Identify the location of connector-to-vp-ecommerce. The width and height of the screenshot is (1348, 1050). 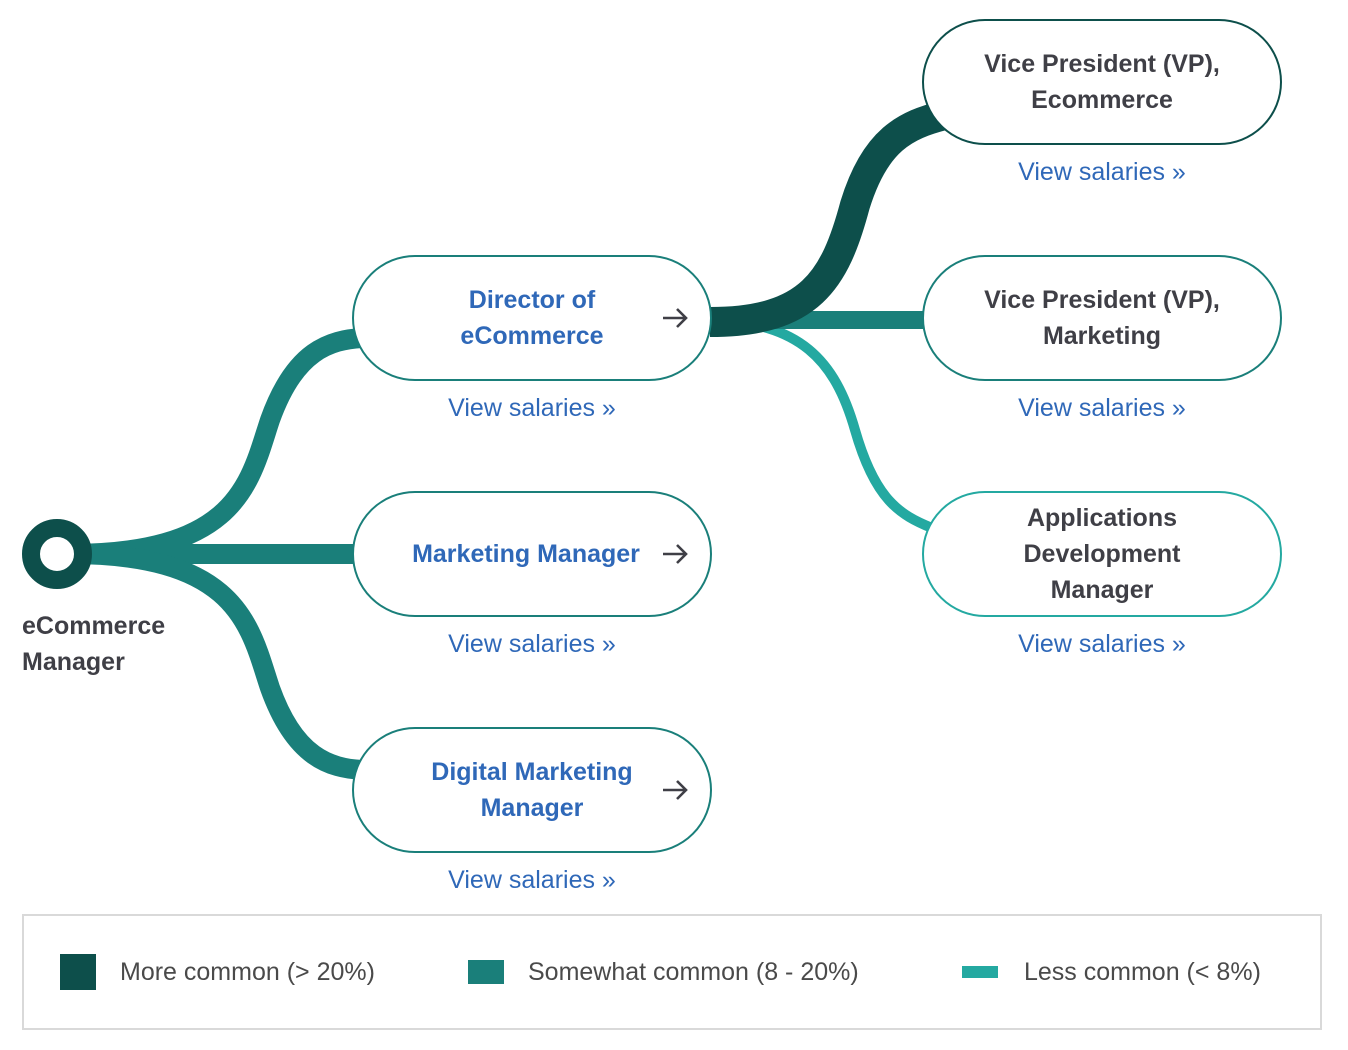
(829, 218).